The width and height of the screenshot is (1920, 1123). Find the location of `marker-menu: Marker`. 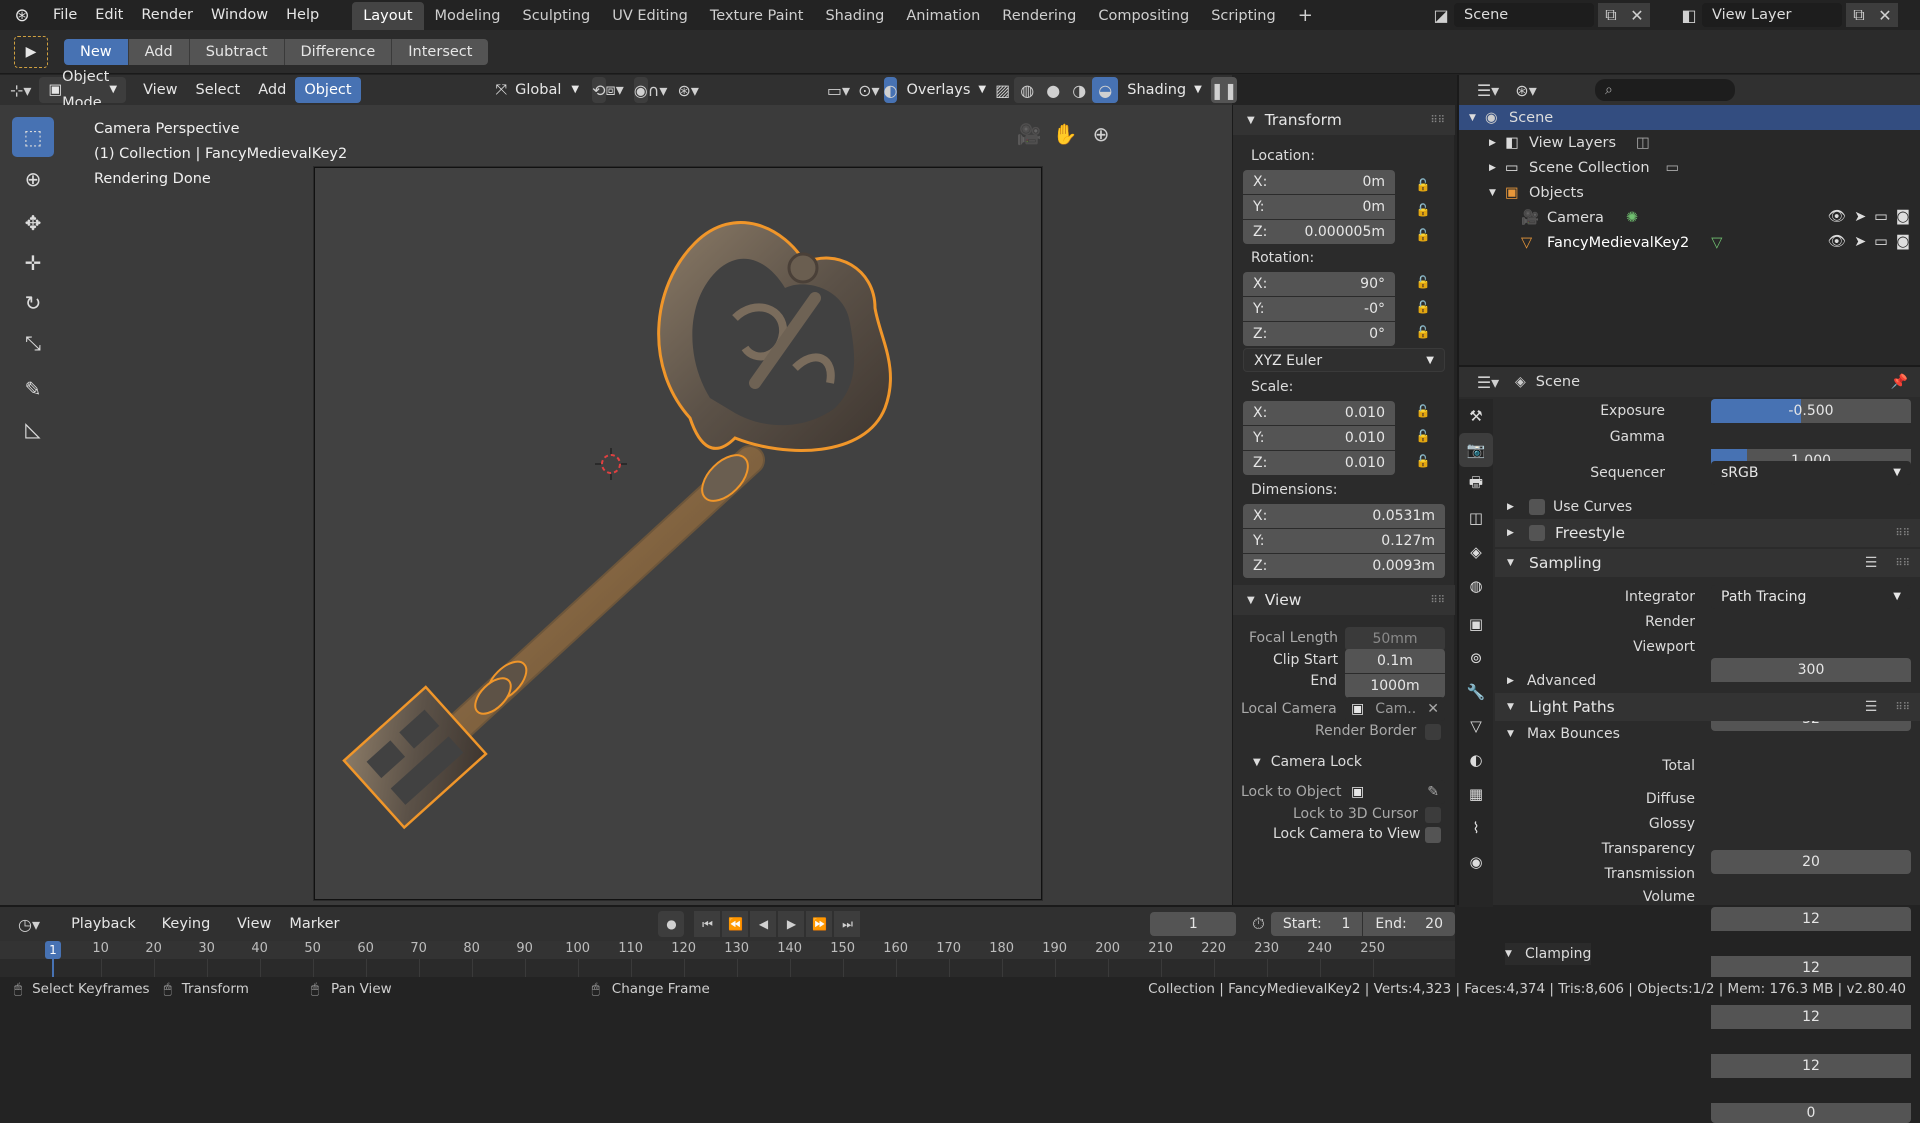

marker-menu: Marker is located at coordinates (314, 924).